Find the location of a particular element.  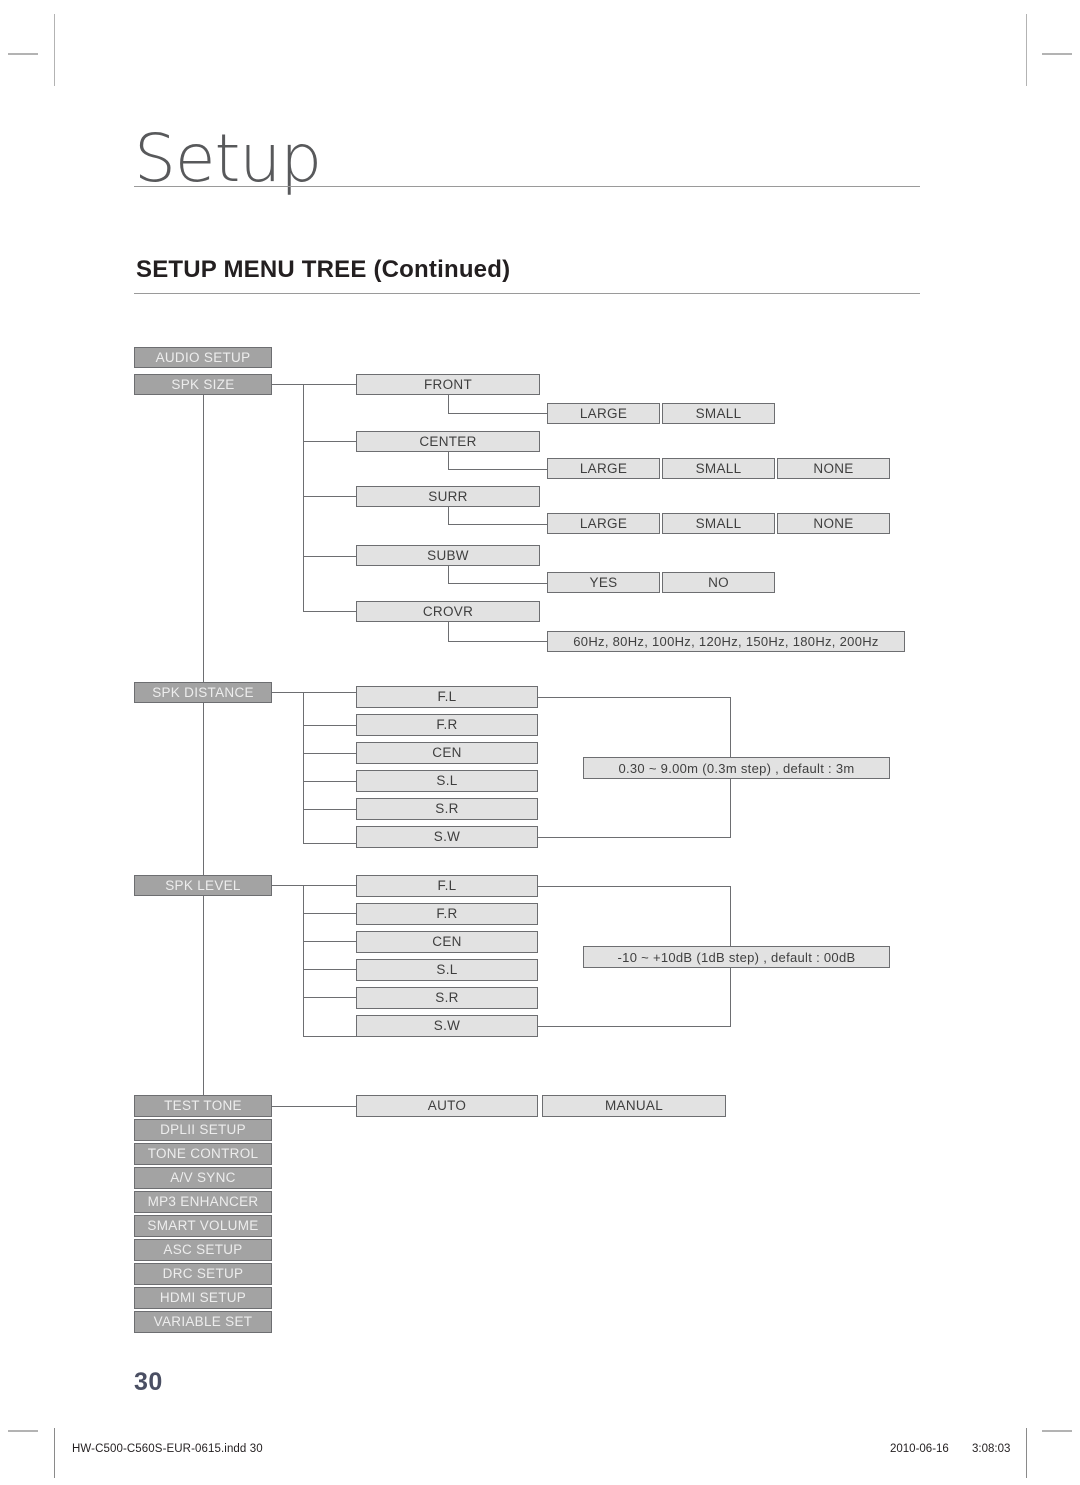

node-dplii-setup: DPLII SETUP is located at coordinates (203, 1130).